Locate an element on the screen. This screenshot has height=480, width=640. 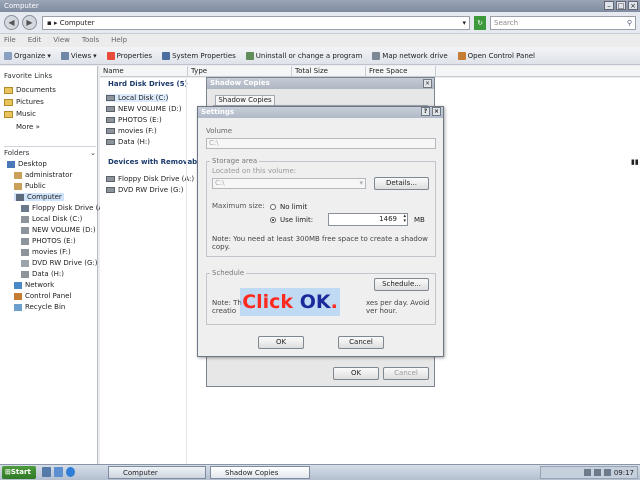
maximum-size-label: Maximum size: is located at coordinates (238, 206).